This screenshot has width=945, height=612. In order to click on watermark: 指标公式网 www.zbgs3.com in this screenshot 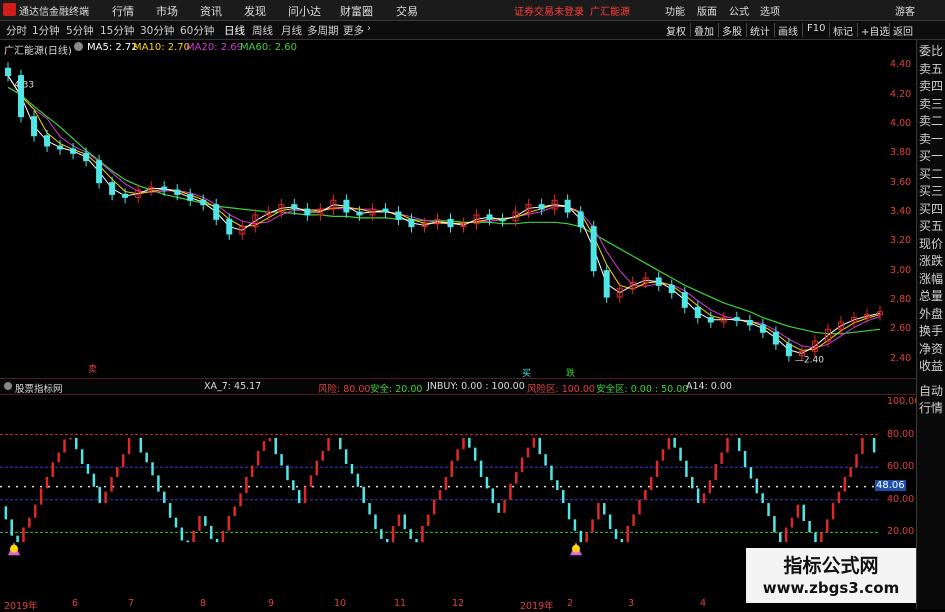, I will do `click(831, 575)`.